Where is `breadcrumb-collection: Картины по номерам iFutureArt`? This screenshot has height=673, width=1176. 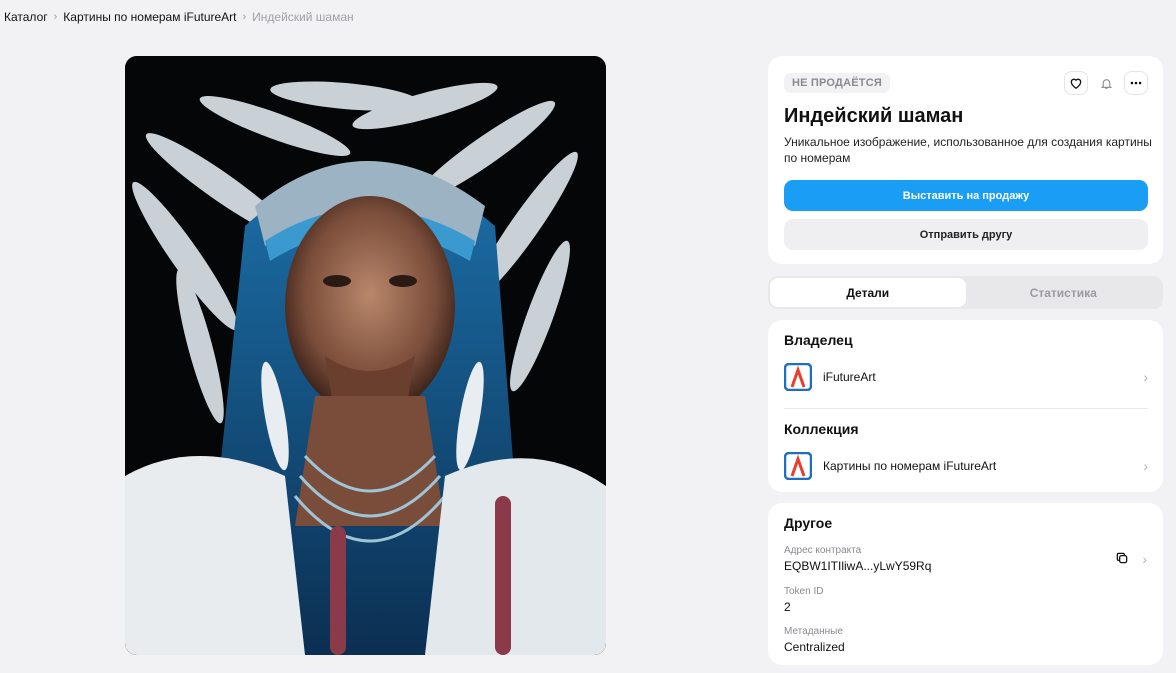
breadcrumb-collection: Картины по номерам iFutureArt is located at coordinates (149, 17).